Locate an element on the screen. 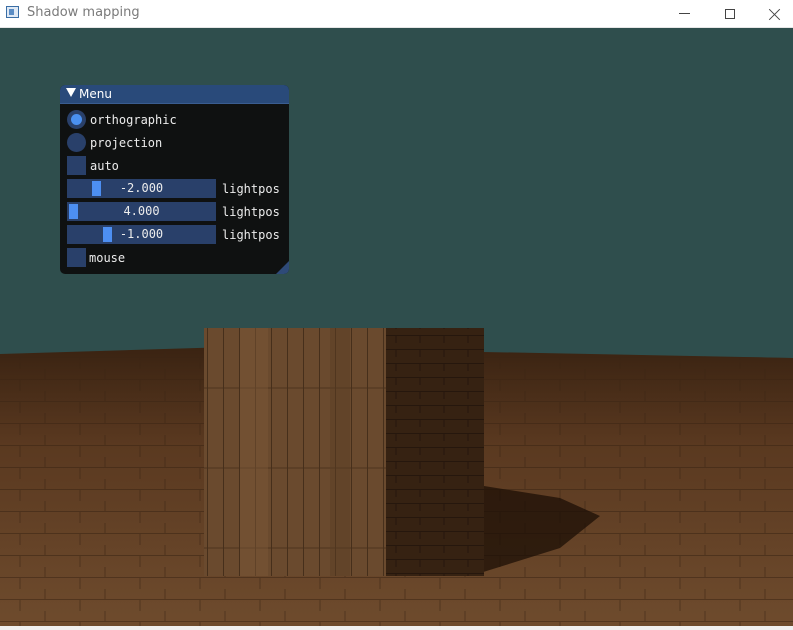  cube-front-highlight is located at coordinates (254, 452).